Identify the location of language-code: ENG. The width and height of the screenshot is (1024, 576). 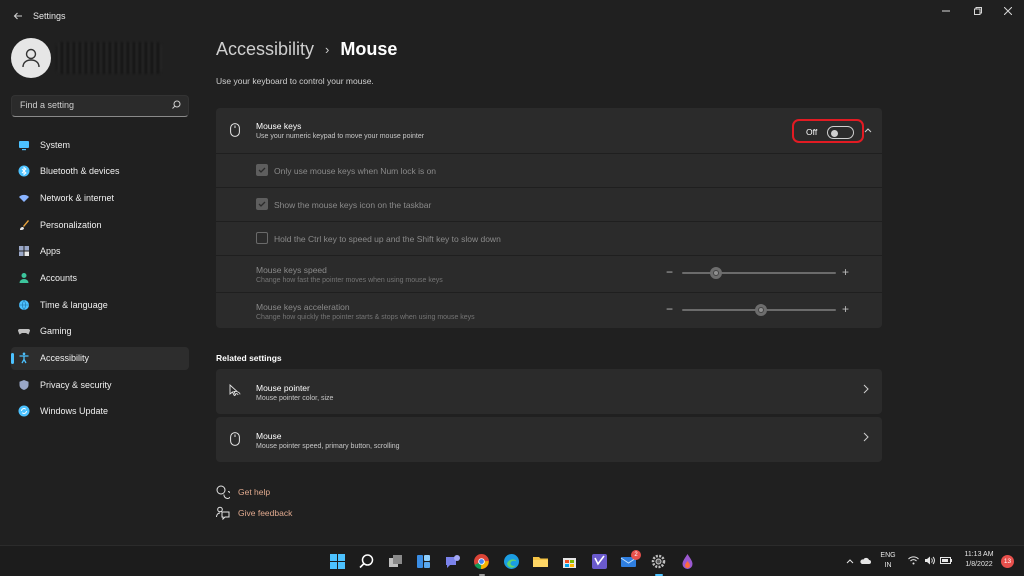
(888, 555).